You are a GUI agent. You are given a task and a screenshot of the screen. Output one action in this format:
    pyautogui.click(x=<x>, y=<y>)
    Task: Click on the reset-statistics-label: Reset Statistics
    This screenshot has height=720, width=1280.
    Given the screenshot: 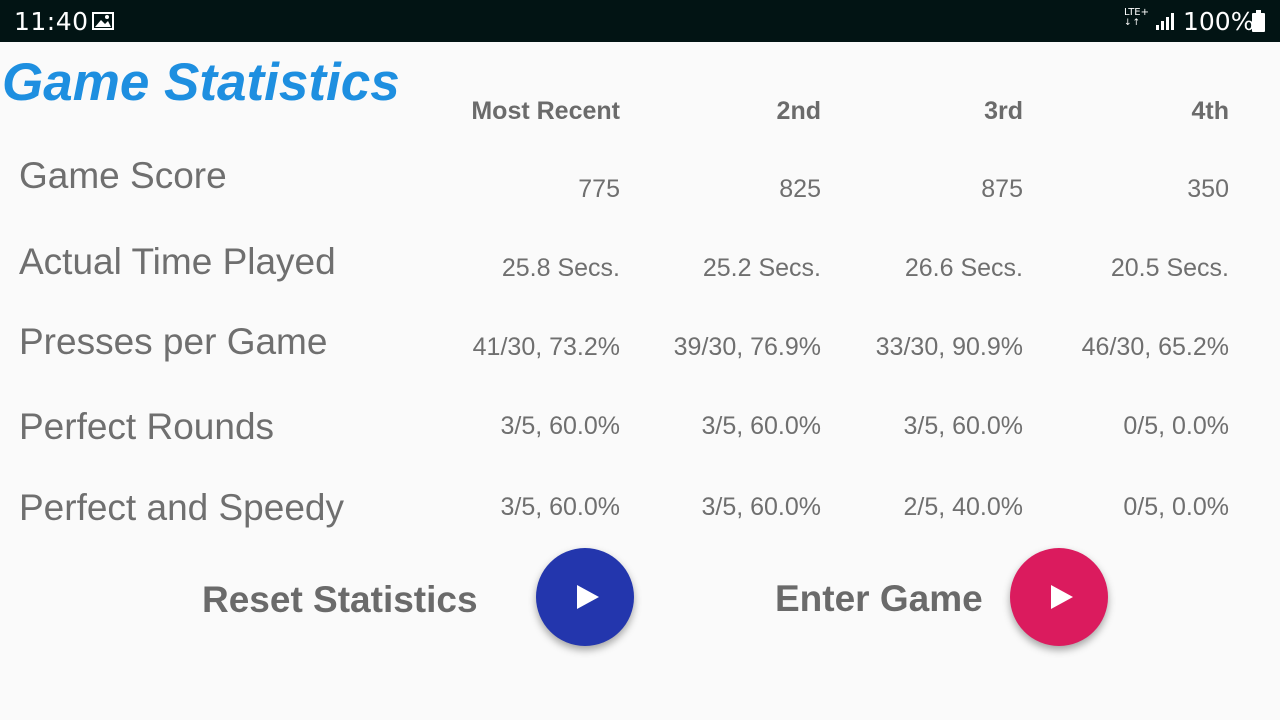 What is the action you would take?
    pyautogui.click(x=340, y=599)
    